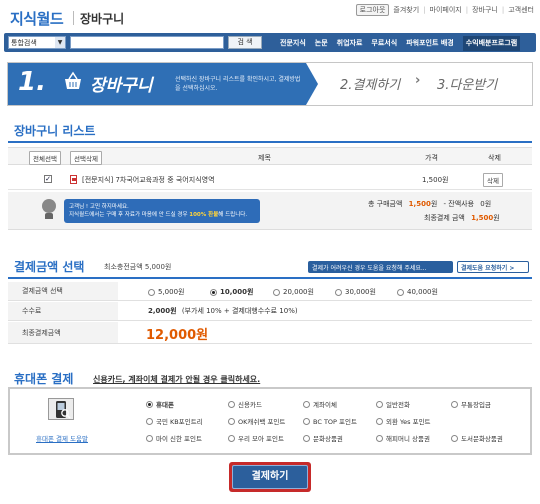 Image resolution: width=540 pixels, height=504 pixels. What do you see at coordinates (73, 80) in the screenshot?
I see `basket-icon` at bounding box center [73, 80].